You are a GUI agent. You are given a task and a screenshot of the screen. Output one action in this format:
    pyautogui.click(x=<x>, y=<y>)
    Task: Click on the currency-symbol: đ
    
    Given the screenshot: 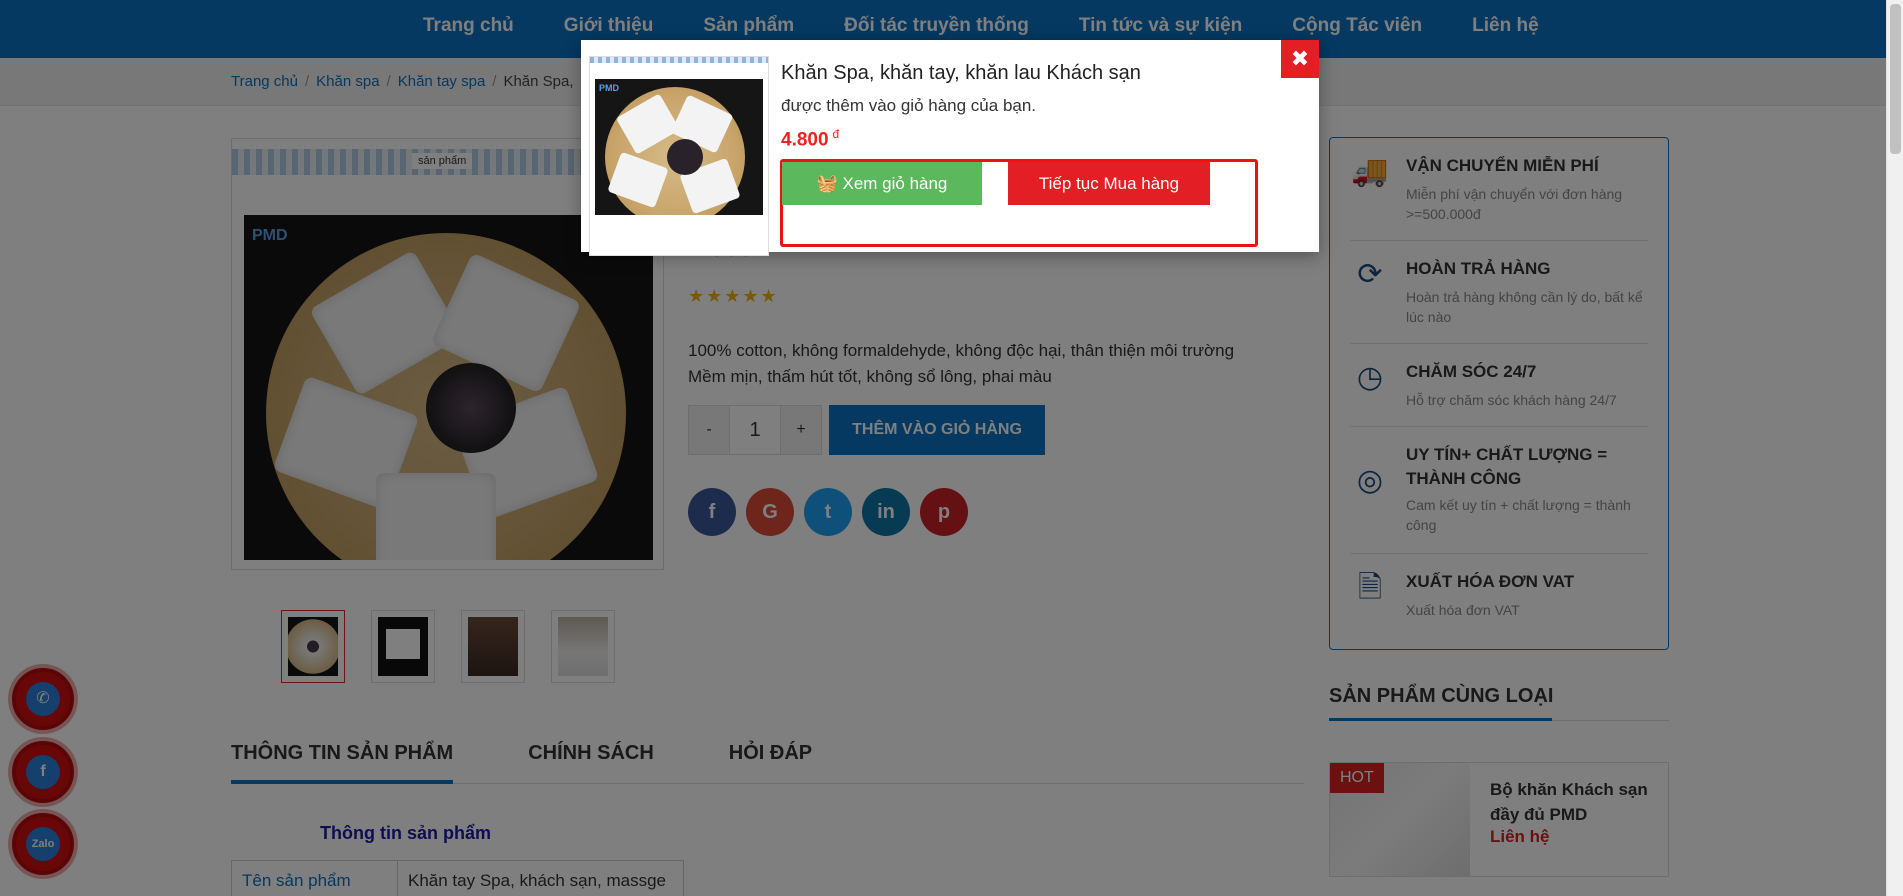 What is the action you would take?
    pyautogui.click(x=836, y=134)
    